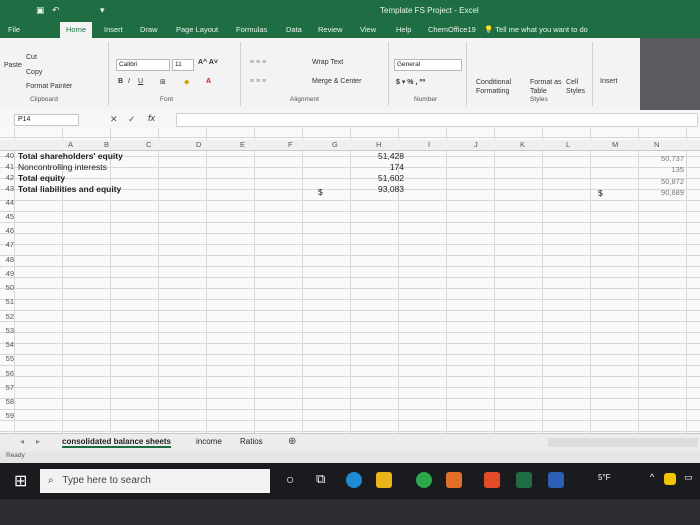 Image resolution: width=700 pixels, height=525 pixels. What do you see at coordinates (56, 10) in the screenshot?
I see `undo-icon: ↶` at bounding box center [56, 10].